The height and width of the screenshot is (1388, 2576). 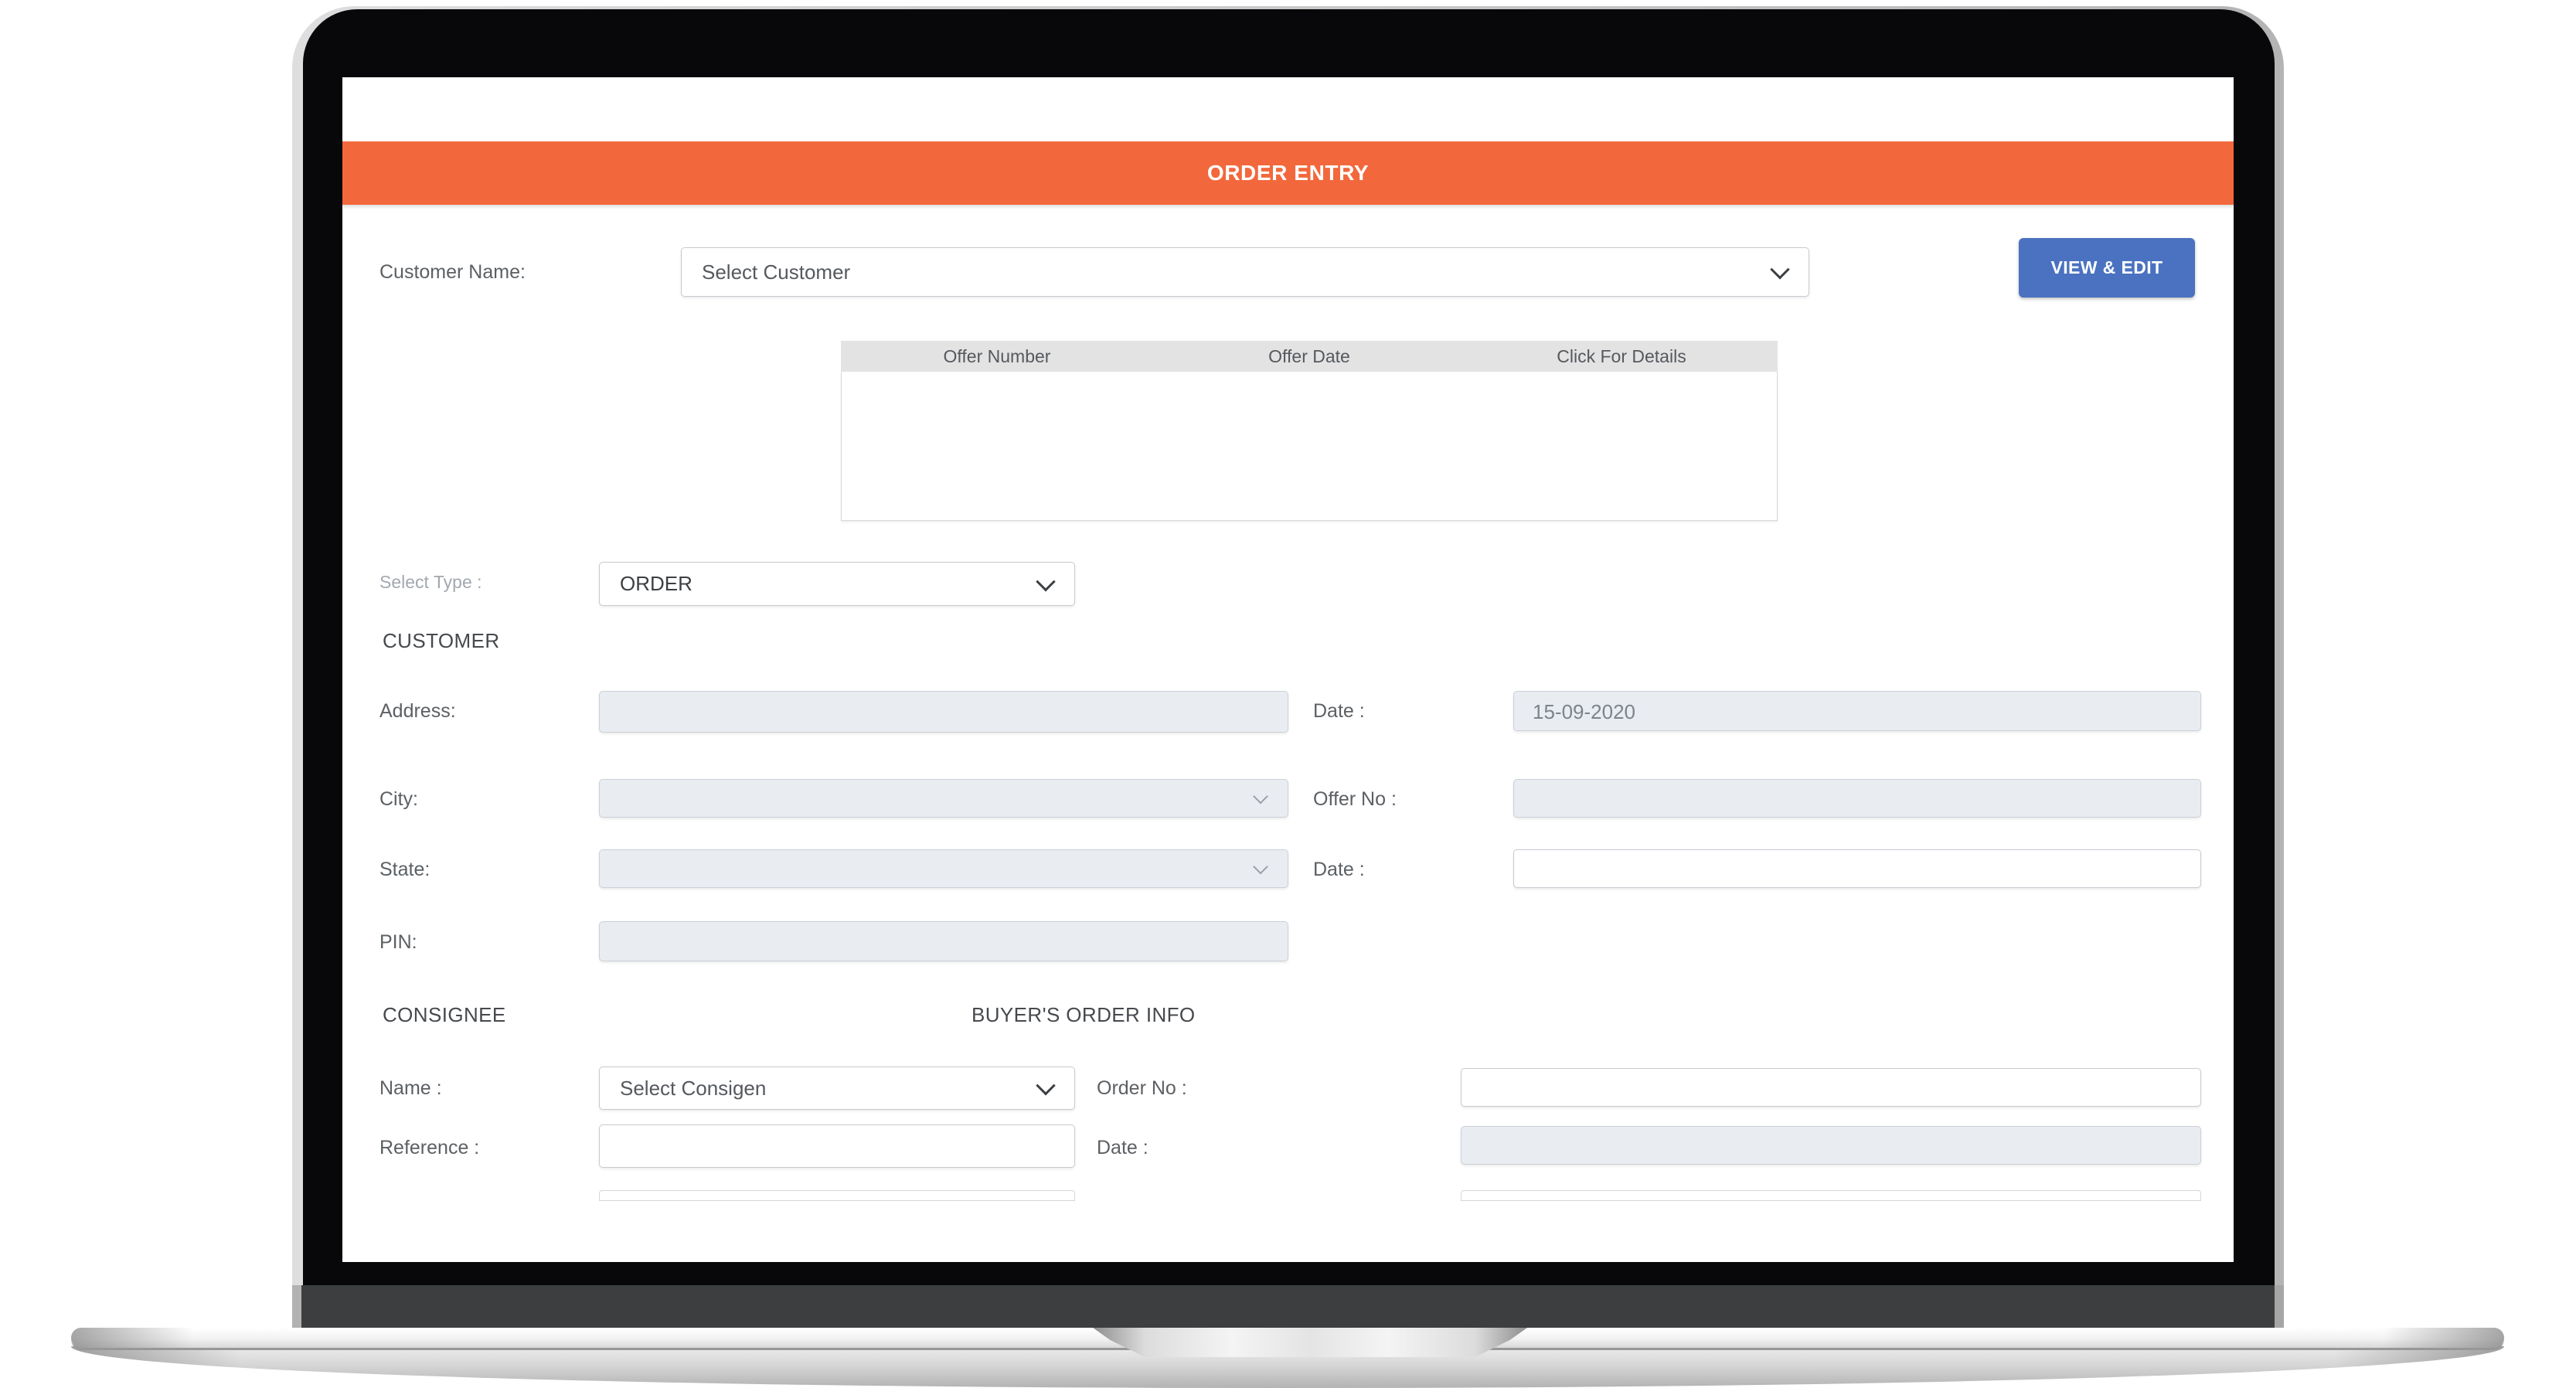 What do you see at coordinates (1339, 711) in the screenshot?
I see `date-label: Date :` at bounding box center [1339, 711].